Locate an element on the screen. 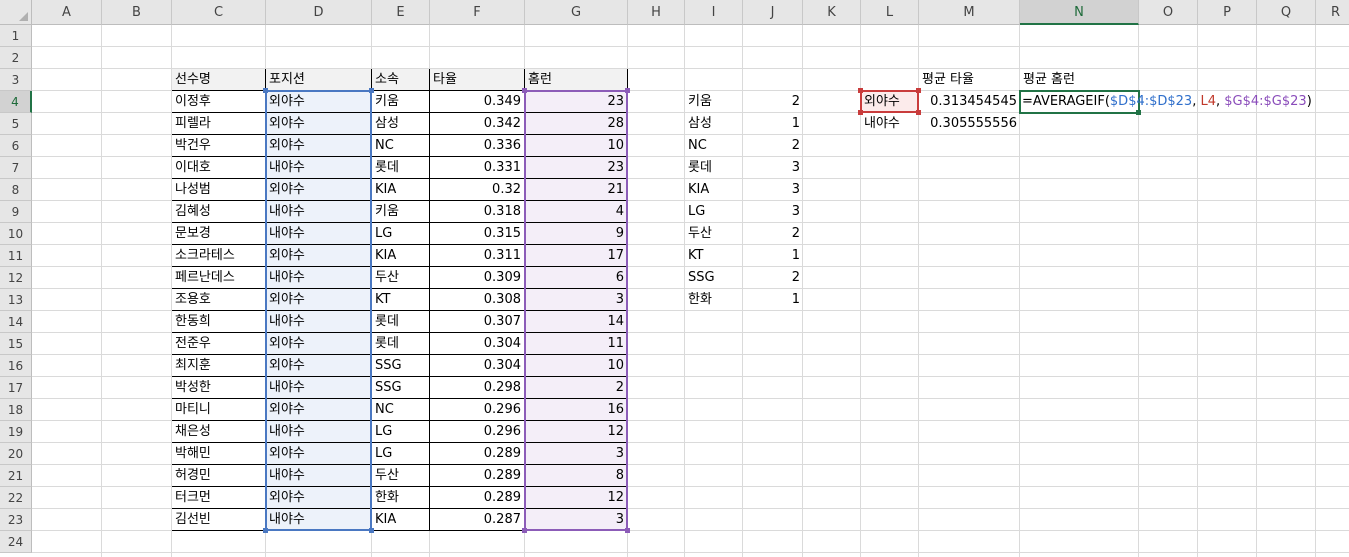  player-name-header: 선수명 is located at coordinates (219, 80).